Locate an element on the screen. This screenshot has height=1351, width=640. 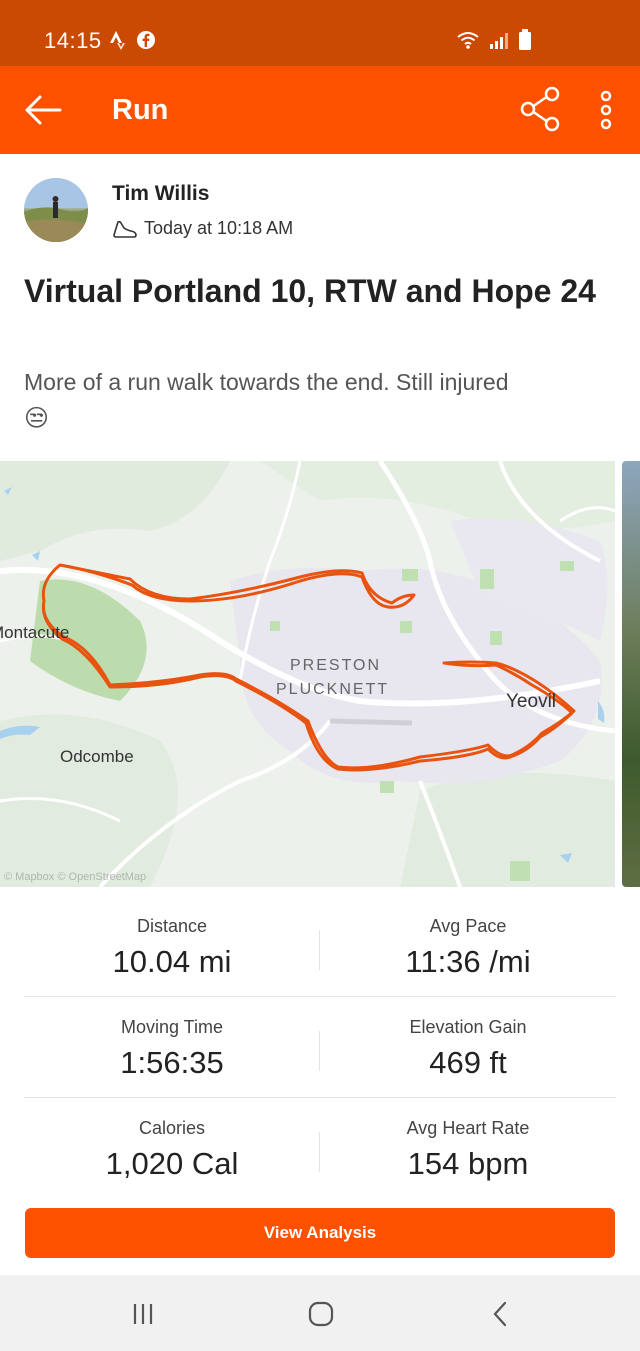
avatar-photo is located at coordinates (56, 210).